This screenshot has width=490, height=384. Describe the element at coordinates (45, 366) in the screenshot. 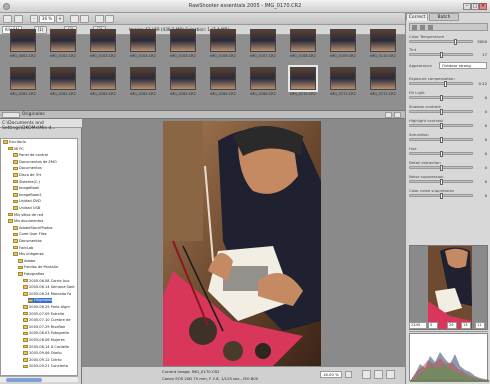

I see `tree-item: 2005.09.21 Concierto` at that location.